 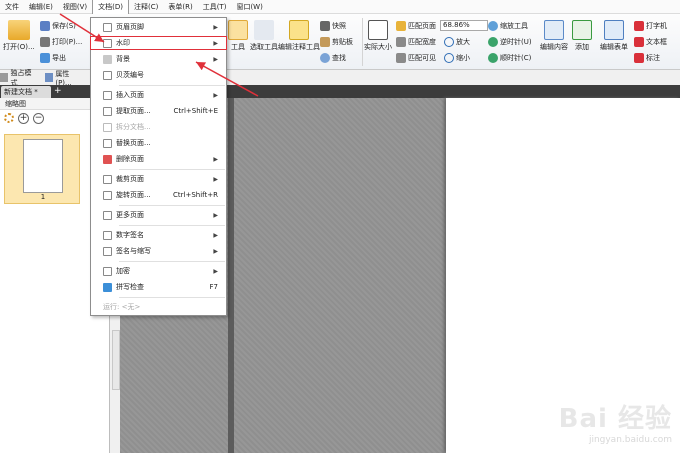 What do you see at coordinates (227, 79) in the screenshot?
I see `arrow-to-watermark` at bounding box center [227, 79].